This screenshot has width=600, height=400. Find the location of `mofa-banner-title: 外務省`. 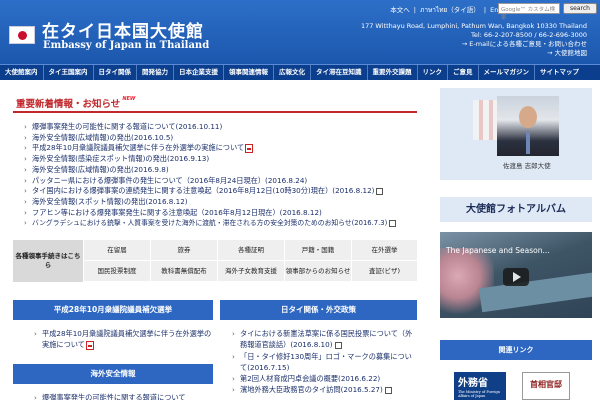

mofa-banner-title: 外務省 is located at coordinates (473, 383).